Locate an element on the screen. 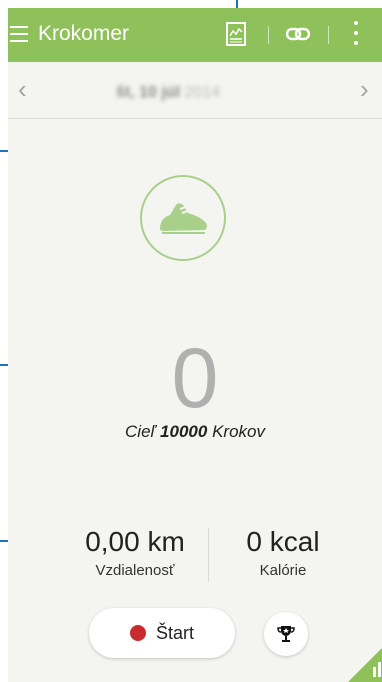 The height and width of the screenshot is (682, 382). step-goal: Cieľ 10000 Krokov is located at coordinates (195, 432).